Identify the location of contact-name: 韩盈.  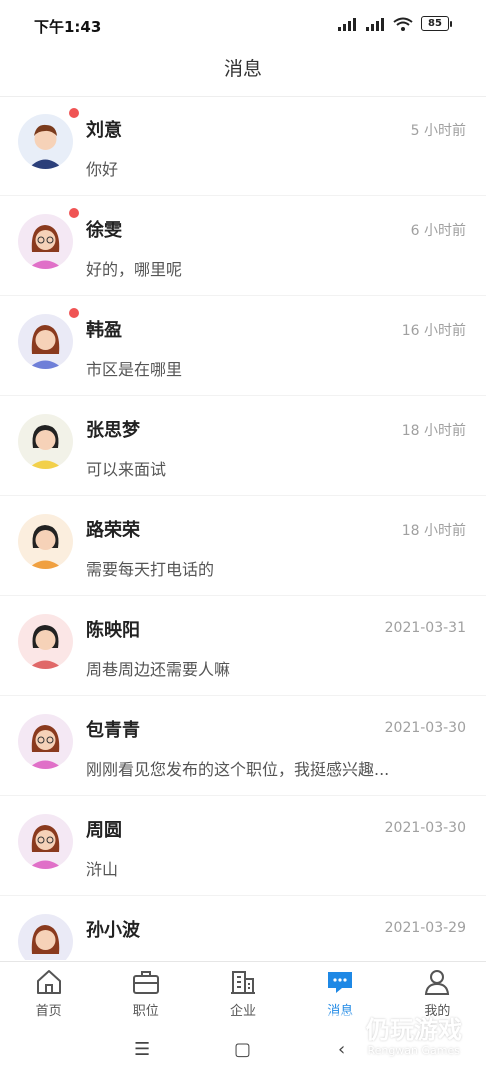
(104, 330).